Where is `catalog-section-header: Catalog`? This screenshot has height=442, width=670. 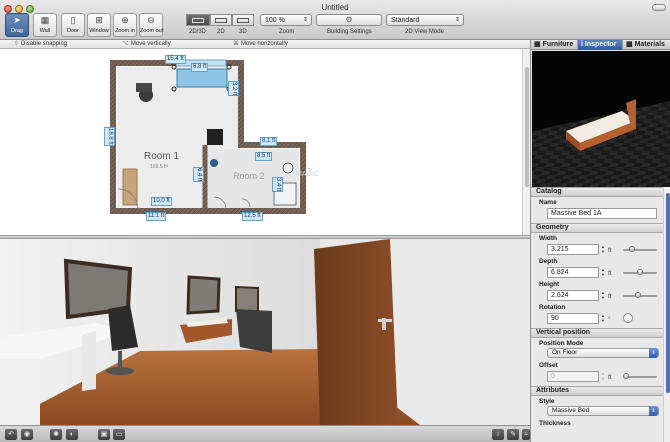 catalog-section-header: Catalog is located at coordinates (597, 192).